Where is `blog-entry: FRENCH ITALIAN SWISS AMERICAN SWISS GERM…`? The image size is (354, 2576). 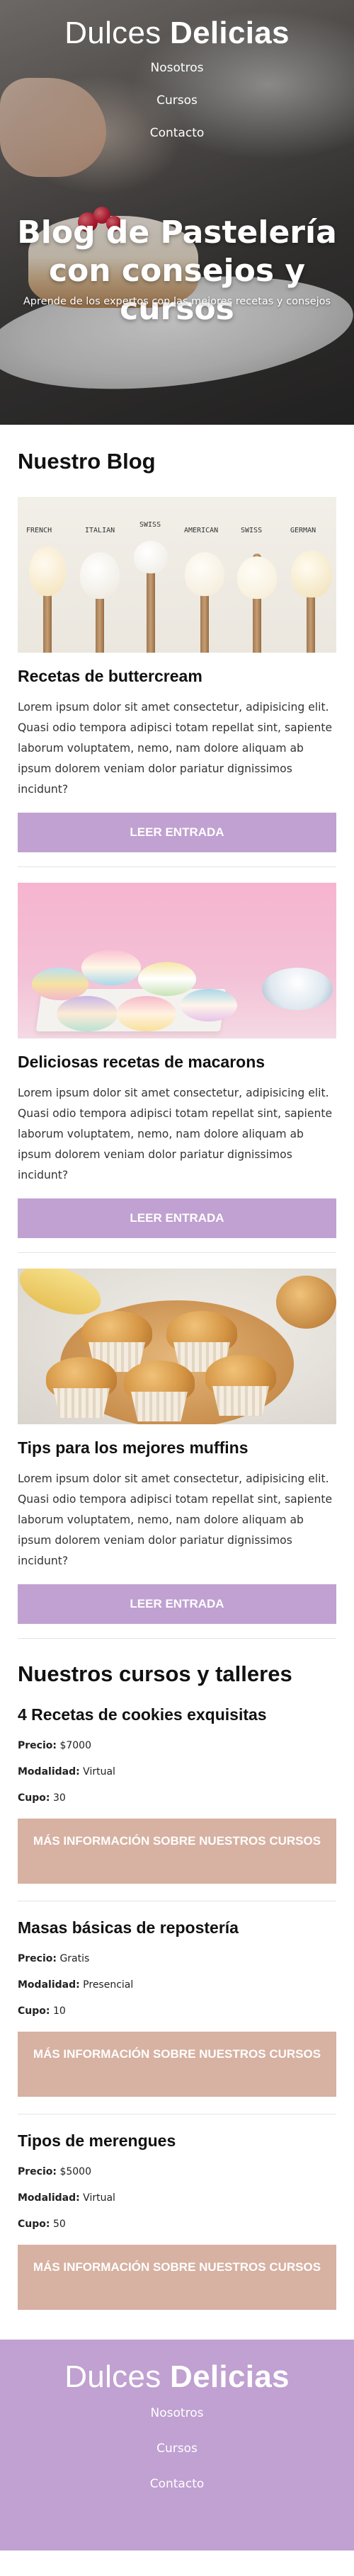
blog-entry: FRENCH ITALIAN SWISS AMERICAN SWISS GERM… is located at coordinates (177, 682).